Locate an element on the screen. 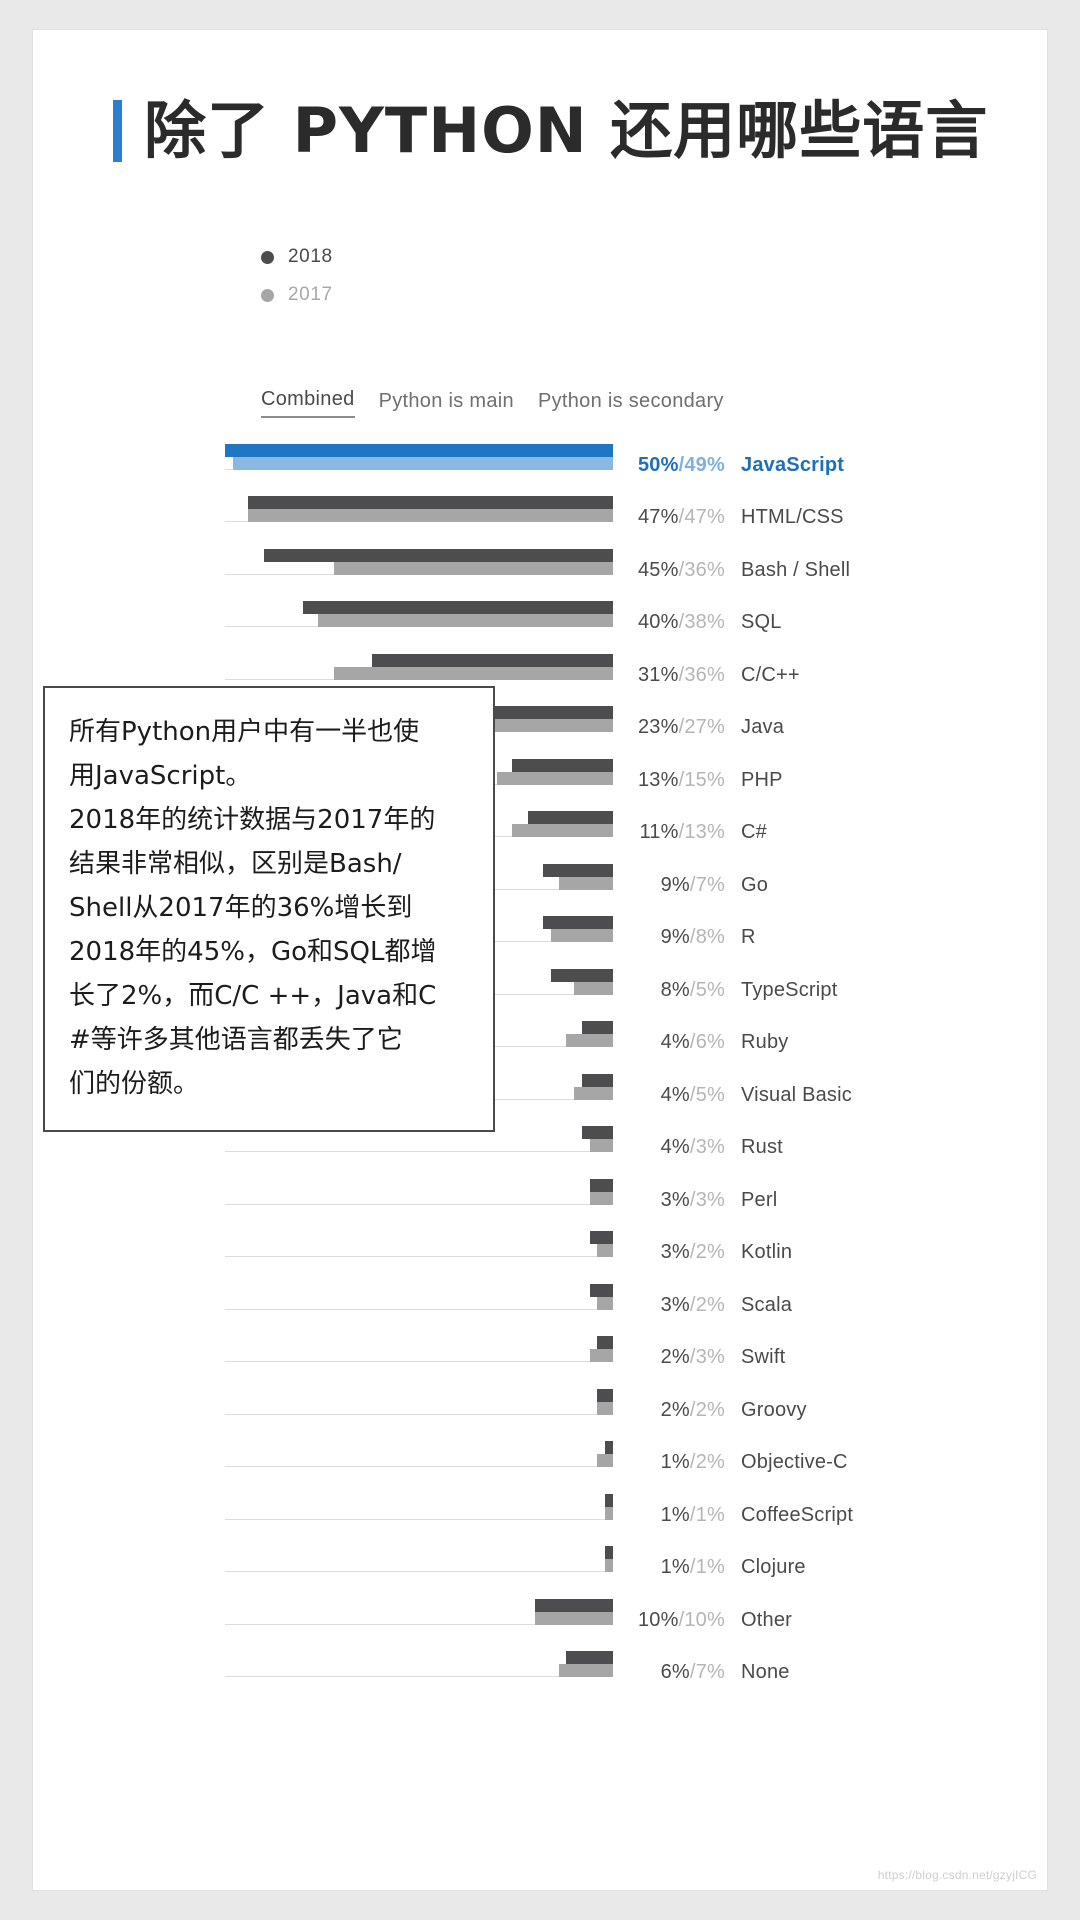 This screenshot has height=1920, width=1080. table-row: 3%/3% Perl is located at coordinates (540, 1191).